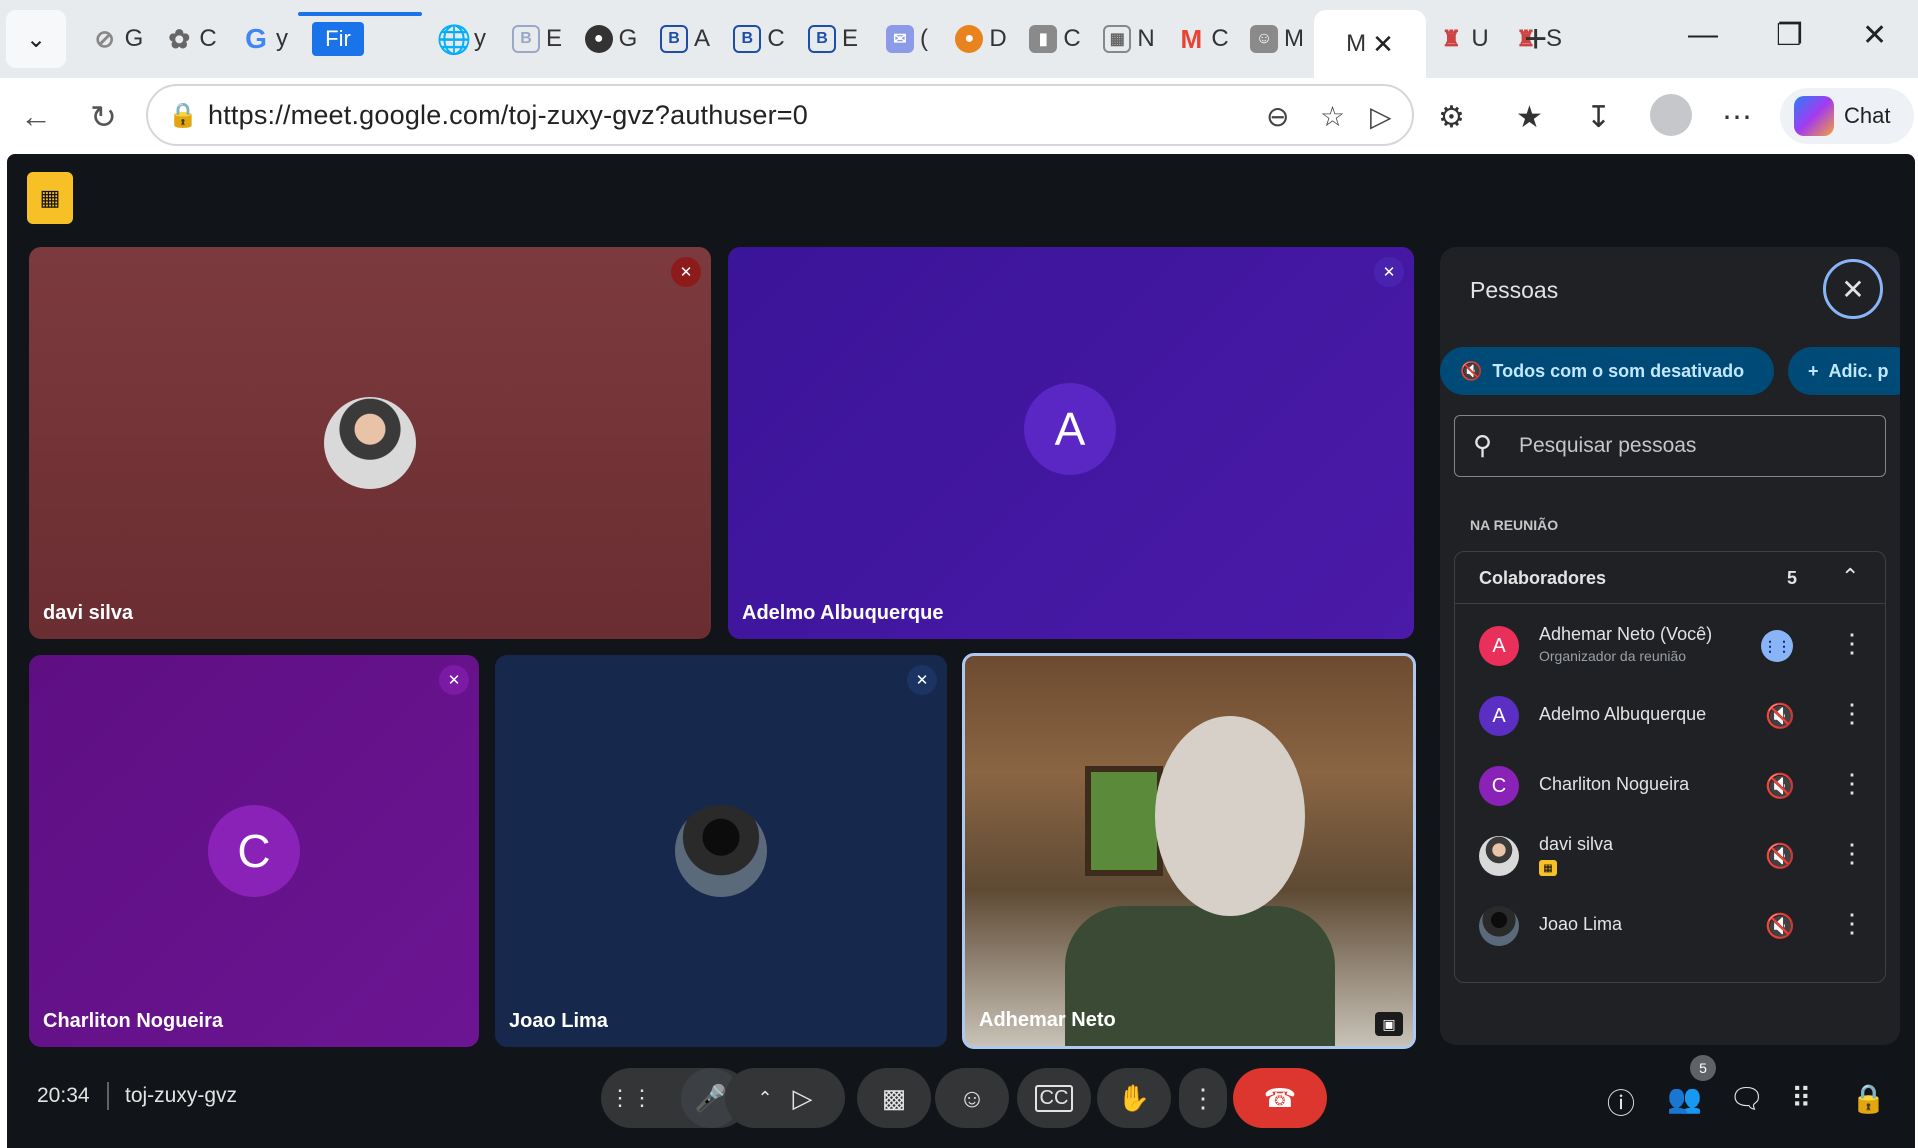  Describe the element at coordinates (1844, 371) in the screenshot. I see `add-people-button: + Adic. p` at that location.